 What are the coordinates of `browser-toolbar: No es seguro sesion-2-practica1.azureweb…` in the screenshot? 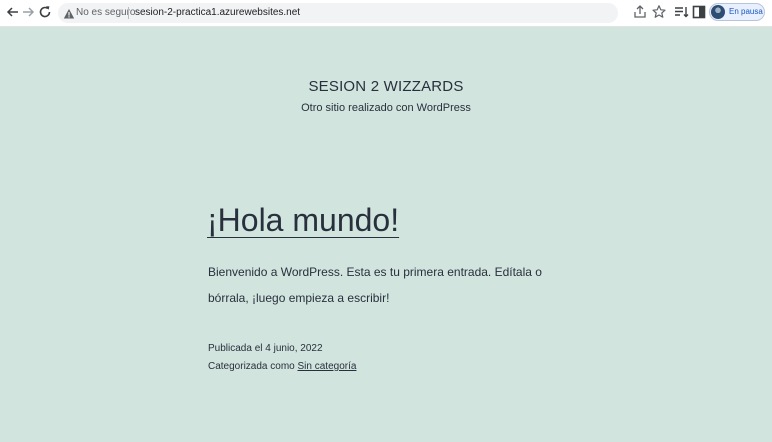 It's located at (386, 13).